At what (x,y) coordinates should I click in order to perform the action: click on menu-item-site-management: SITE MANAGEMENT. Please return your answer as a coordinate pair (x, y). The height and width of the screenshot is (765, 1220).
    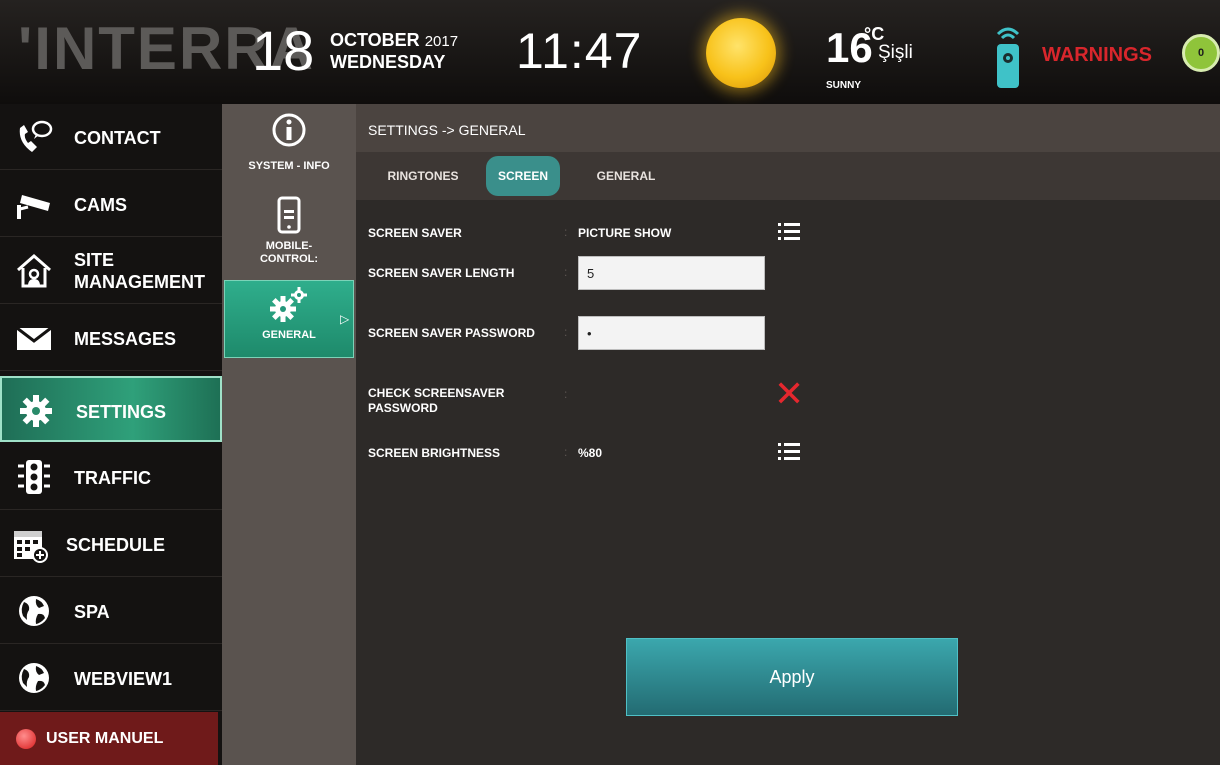
    Looking at the image, I should click on (111, 271).